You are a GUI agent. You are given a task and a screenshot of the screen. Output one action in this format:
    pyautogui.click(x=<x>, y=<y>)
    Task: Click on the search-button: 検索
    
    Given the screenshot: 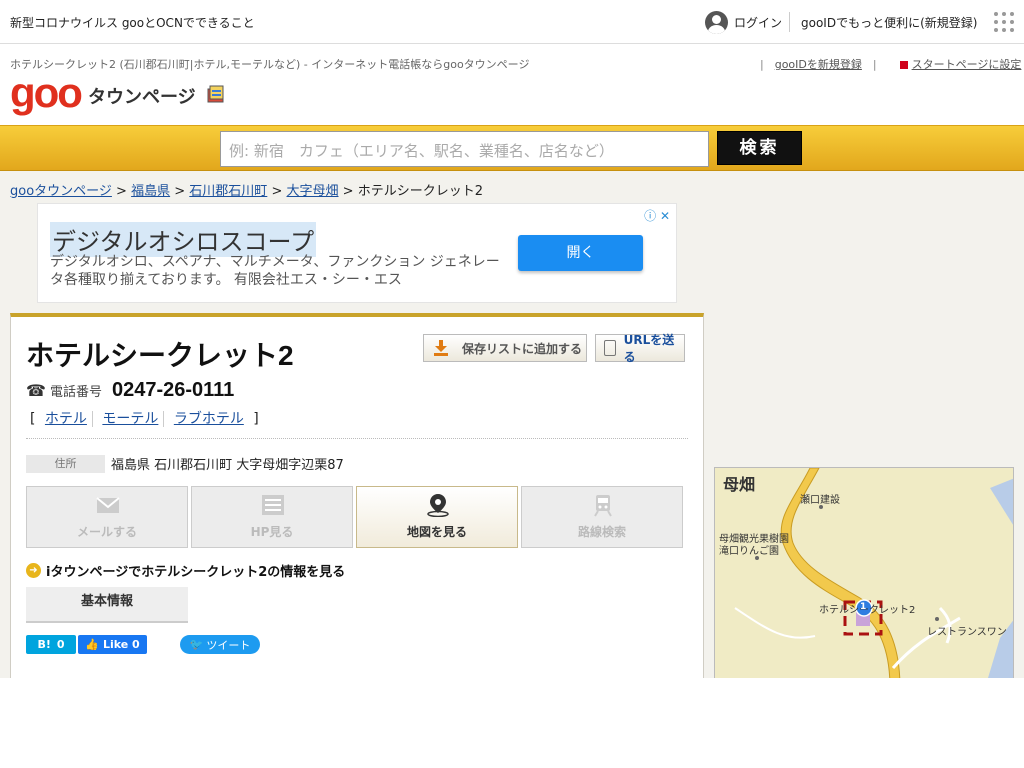 What is the action you would take?
    pyautogui.click(x=759, y=148)
    